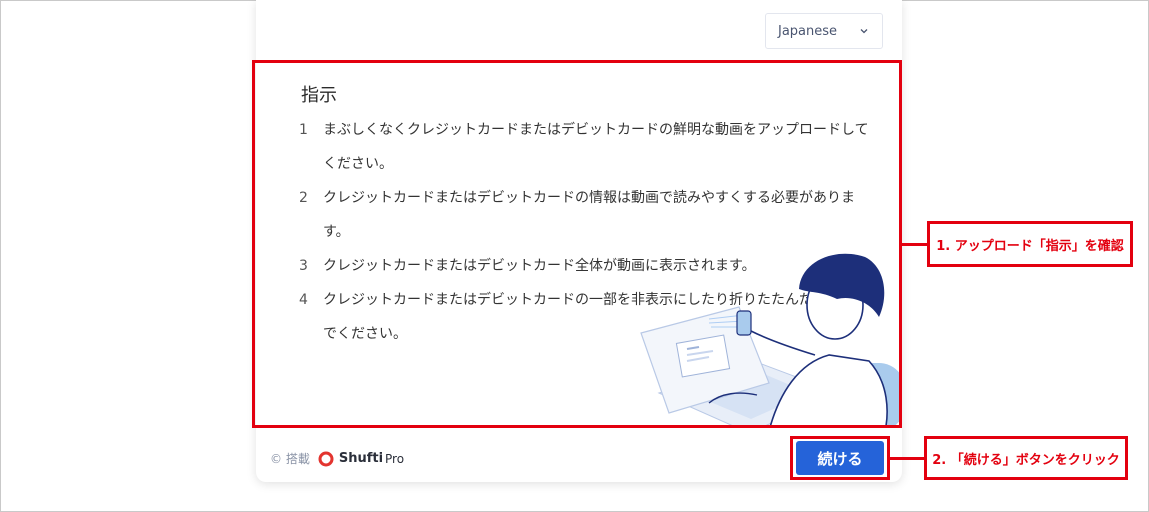  What do you see at coordinates (864, 31) in the screenshot?
I see `chevron-down-icon` at bounding box center [864, 31].